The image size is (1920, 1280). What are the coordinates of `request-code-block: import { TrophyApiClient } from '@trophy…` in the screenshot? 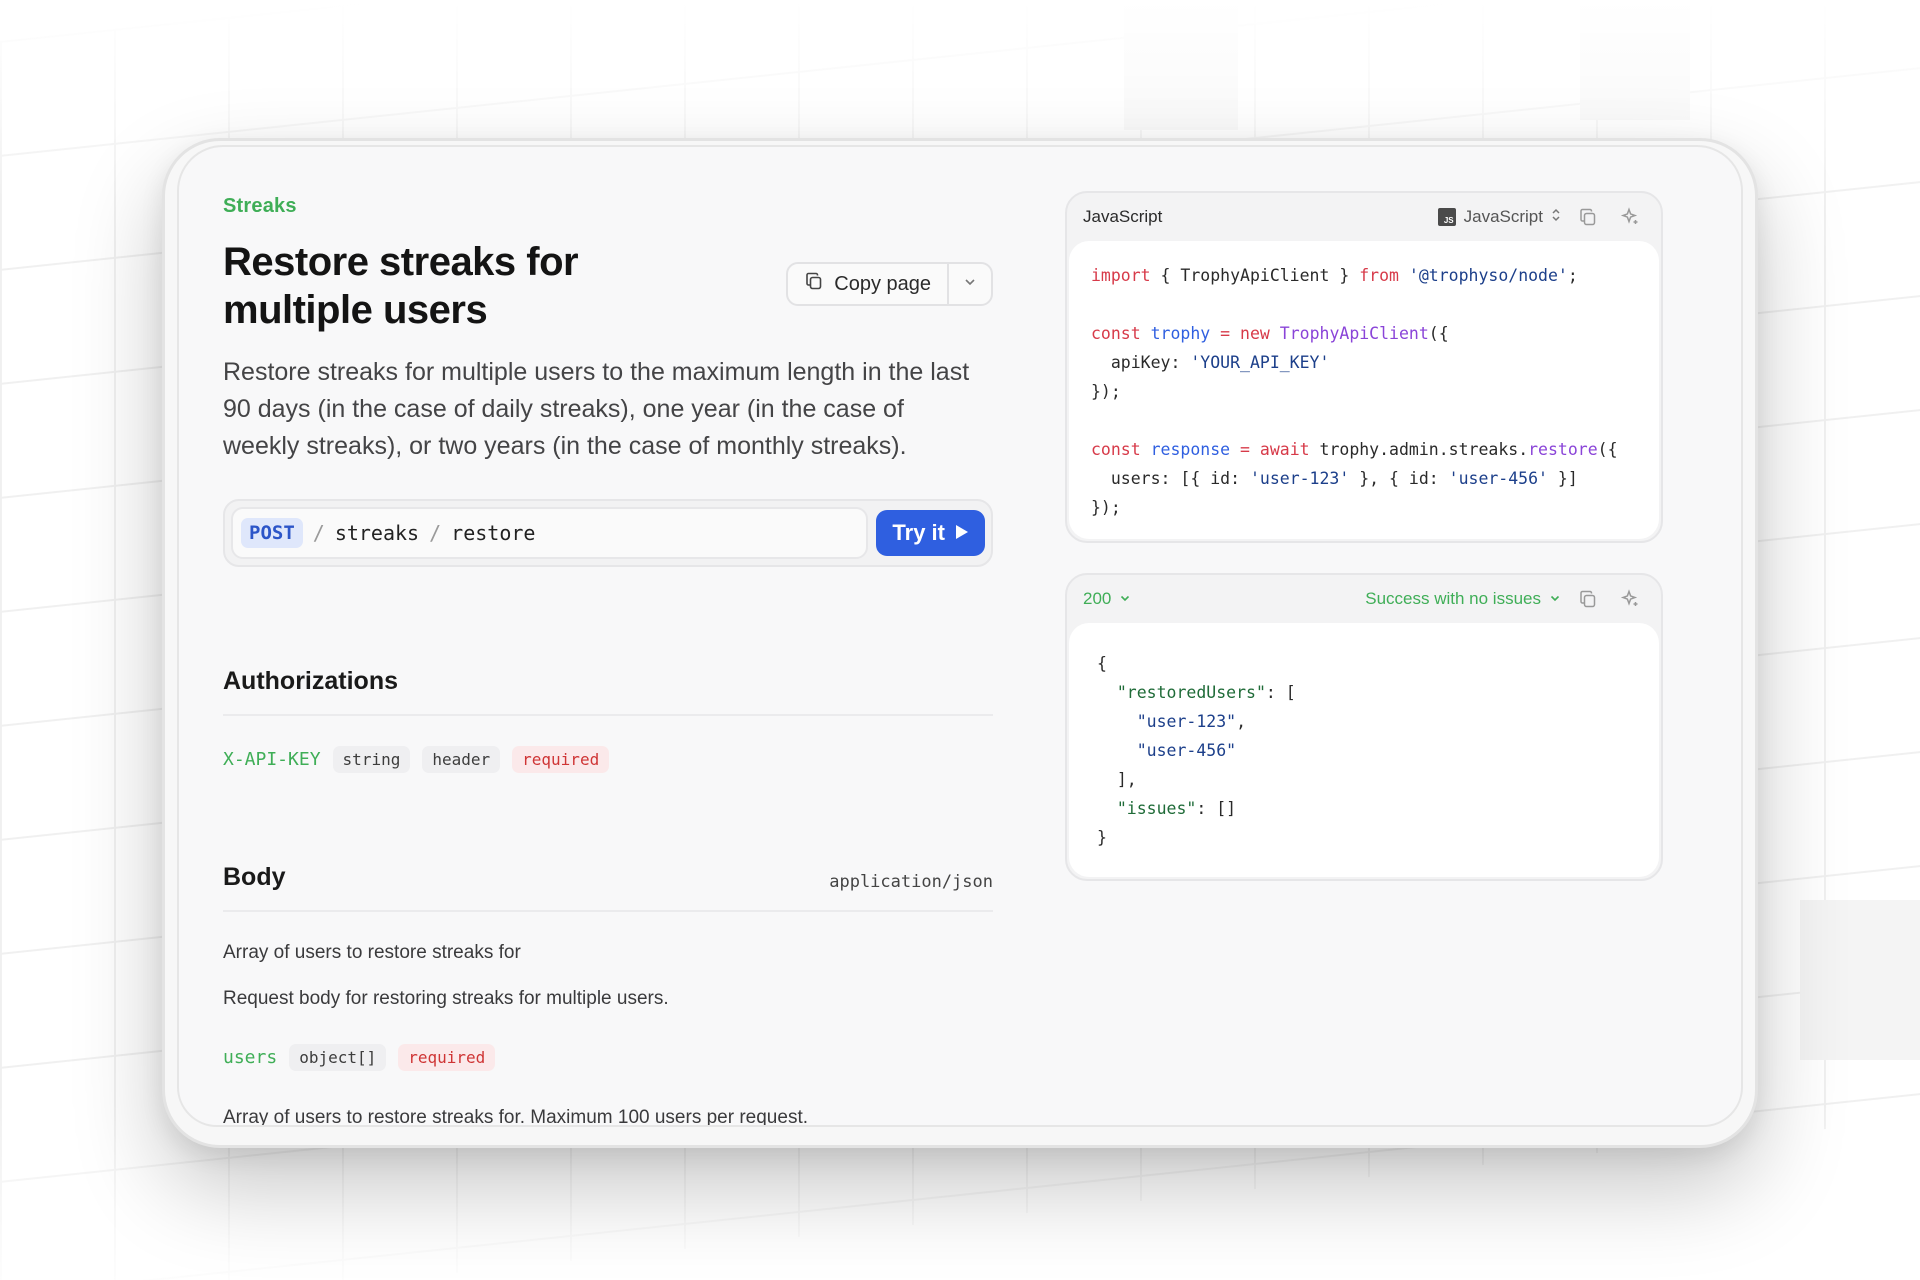 It's located at (1364, 390).